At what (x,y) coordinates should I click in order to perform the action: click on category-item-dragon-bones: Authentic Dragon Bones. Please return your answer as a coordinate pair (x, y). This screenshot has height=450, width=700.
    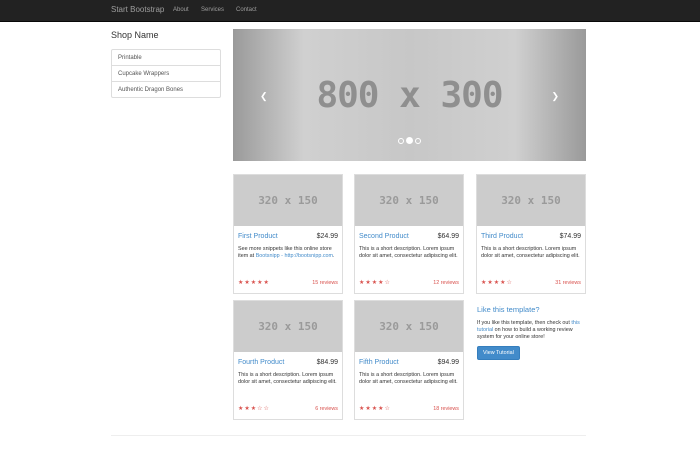
    Looking at the image, I should click on (166, 89).